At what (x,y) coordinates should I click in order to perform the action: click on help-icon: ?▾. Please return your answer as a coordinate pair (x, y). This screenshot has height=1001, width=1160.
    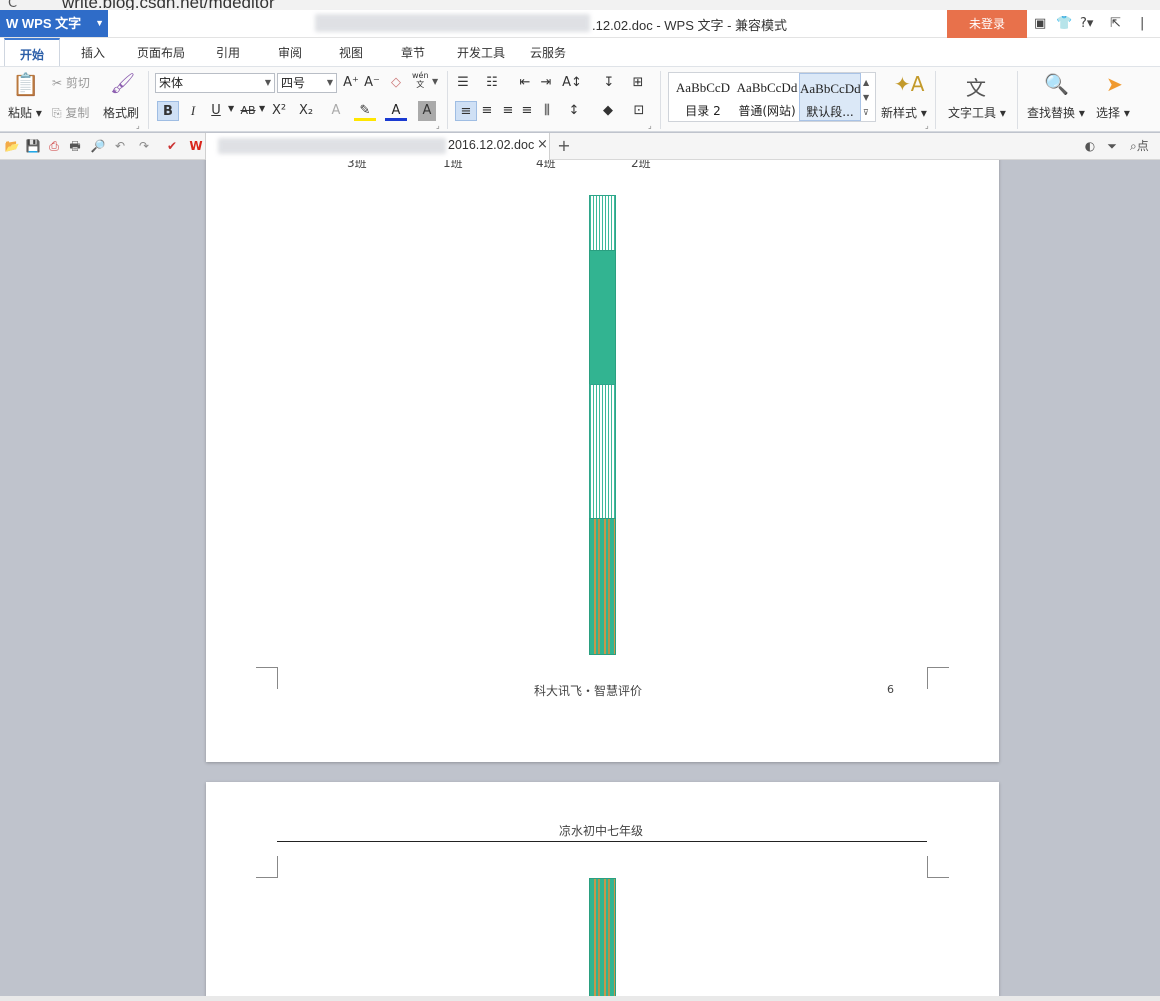
    Looking at the image, I should click on (1086, 23).